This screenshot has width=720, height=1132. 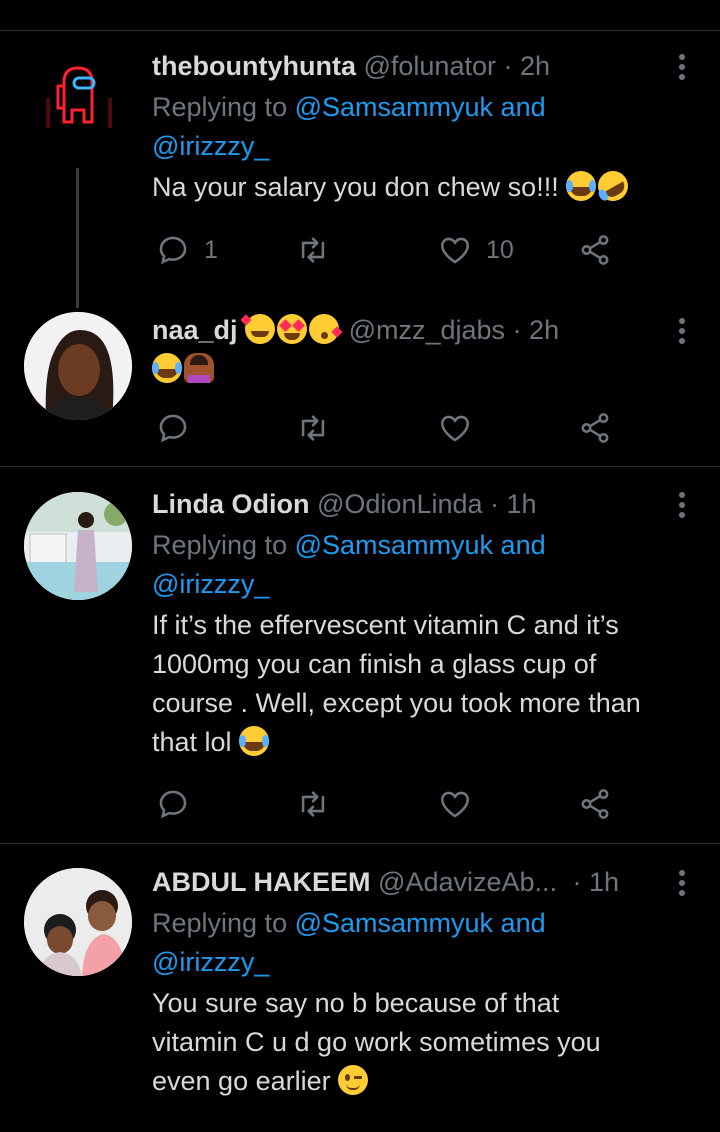 I want to click on wink-emoji-icon, so click(x=353, y=1080).